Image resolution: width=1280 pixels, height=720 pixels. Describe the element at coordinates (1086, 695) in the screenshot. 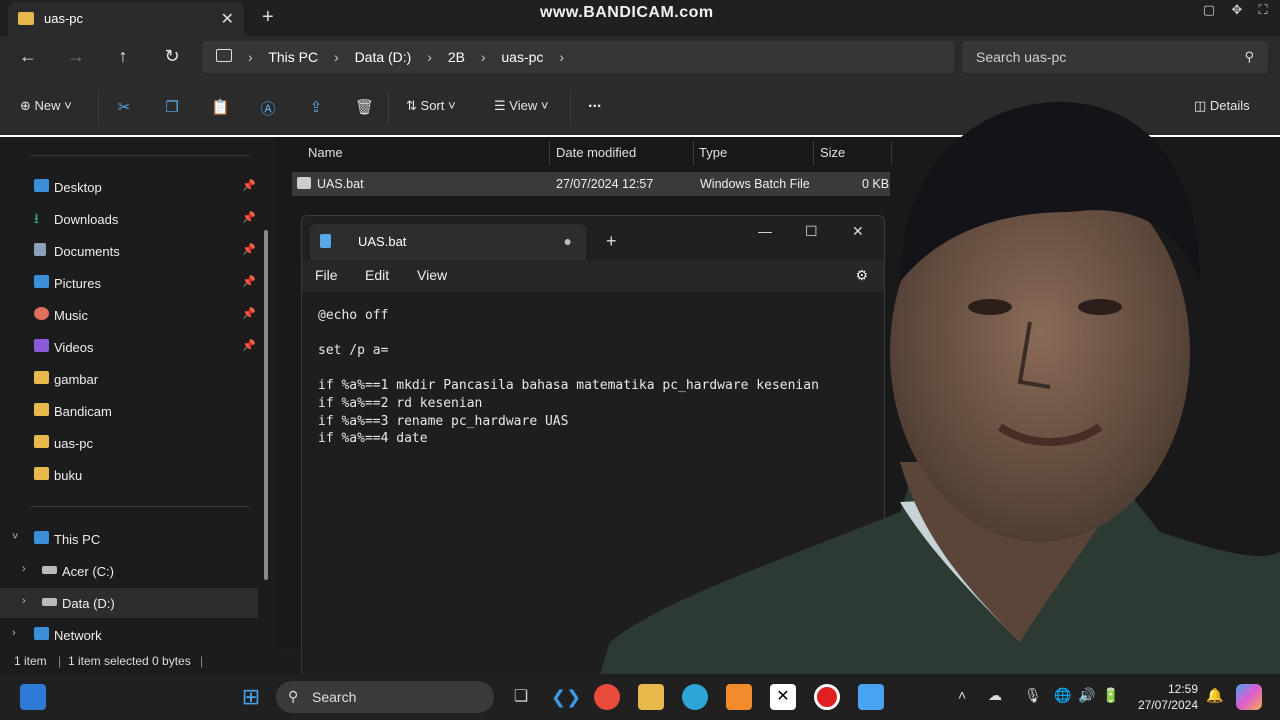

I see `volume-icon: 🔊` at that location.